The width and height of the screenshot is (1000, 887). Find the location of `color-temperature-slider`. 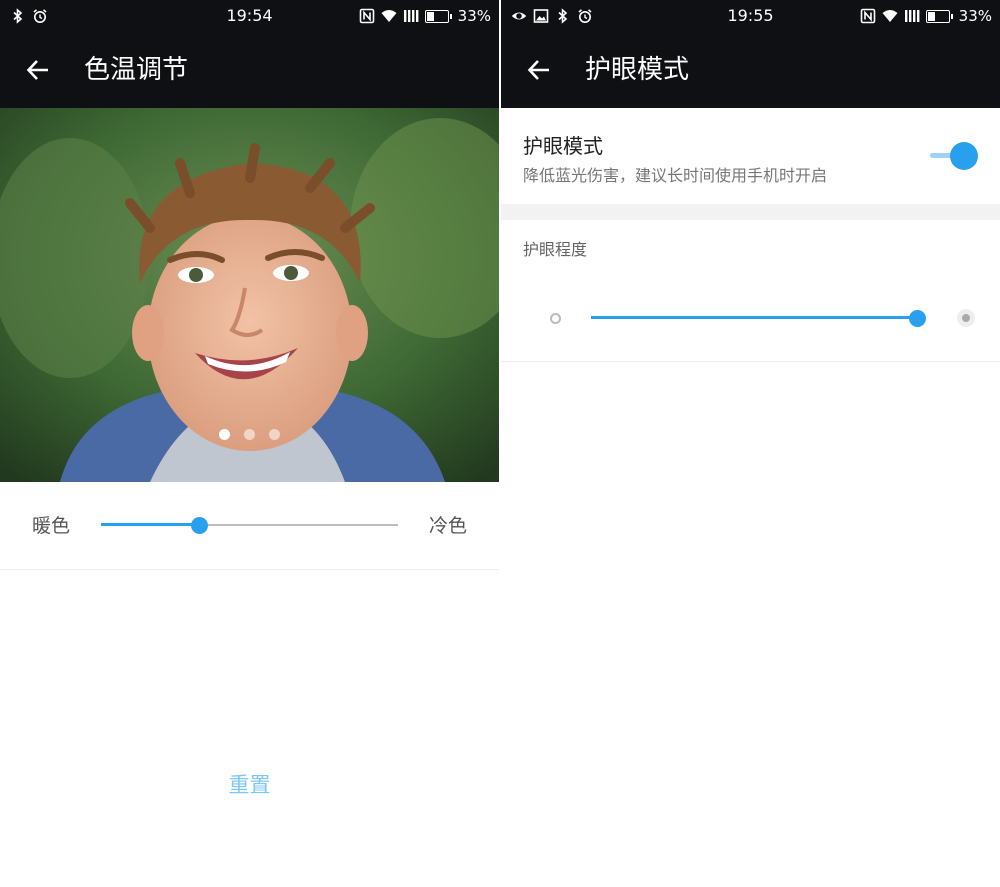

color-temperature-slider is located at coordinates (249, 525).